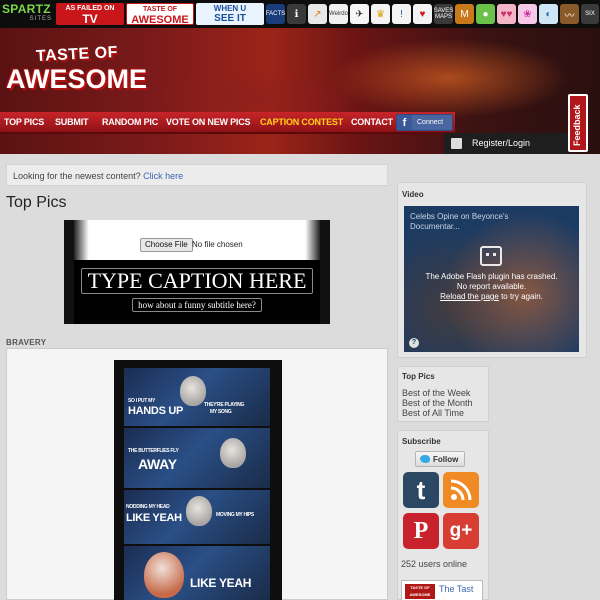  I want to click on meme-text: HANDS UP, so click(156, 411).